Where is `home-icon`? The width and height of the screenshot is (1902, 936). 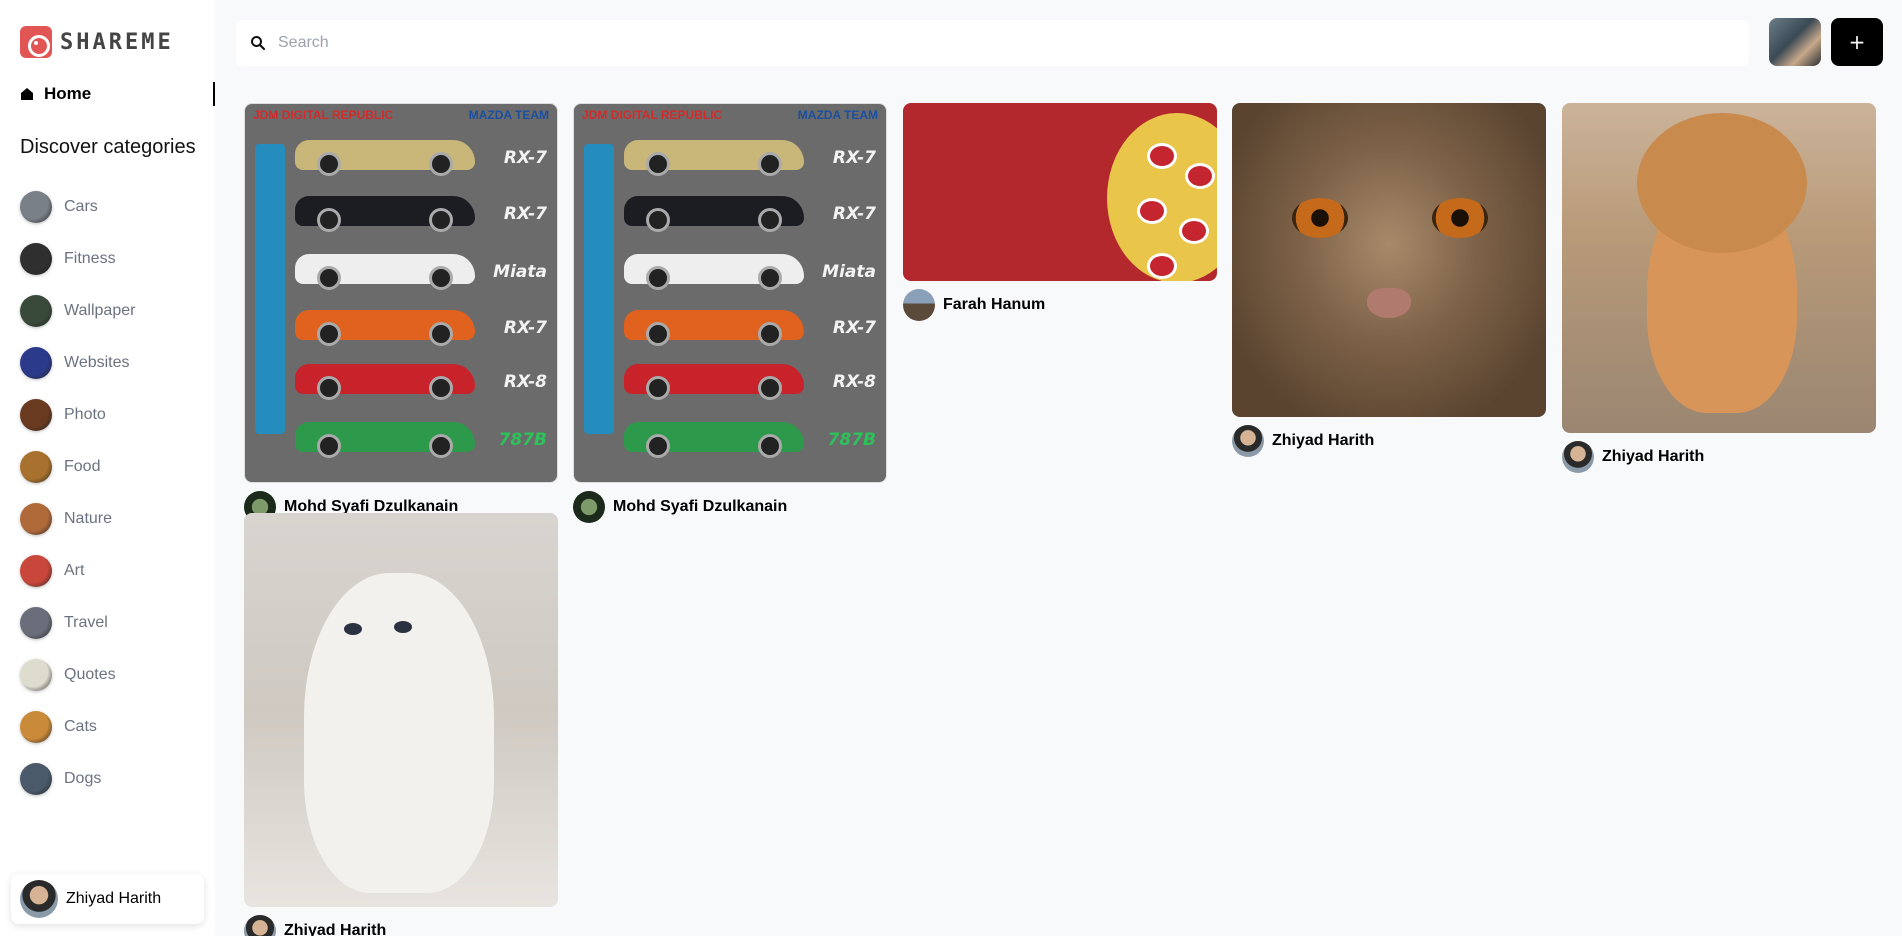 home-icon is located at coordinates (27, 94).